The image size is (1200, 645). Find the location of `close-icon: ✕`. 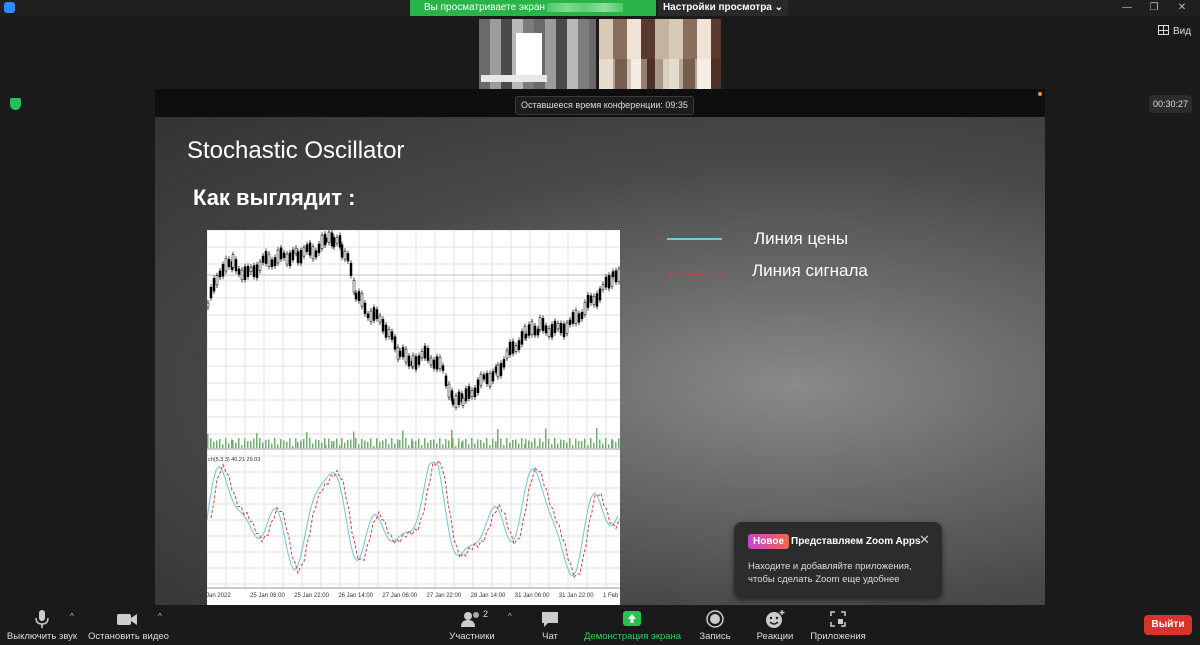

close-icon: ✕ is located at coordinates (924, 540).